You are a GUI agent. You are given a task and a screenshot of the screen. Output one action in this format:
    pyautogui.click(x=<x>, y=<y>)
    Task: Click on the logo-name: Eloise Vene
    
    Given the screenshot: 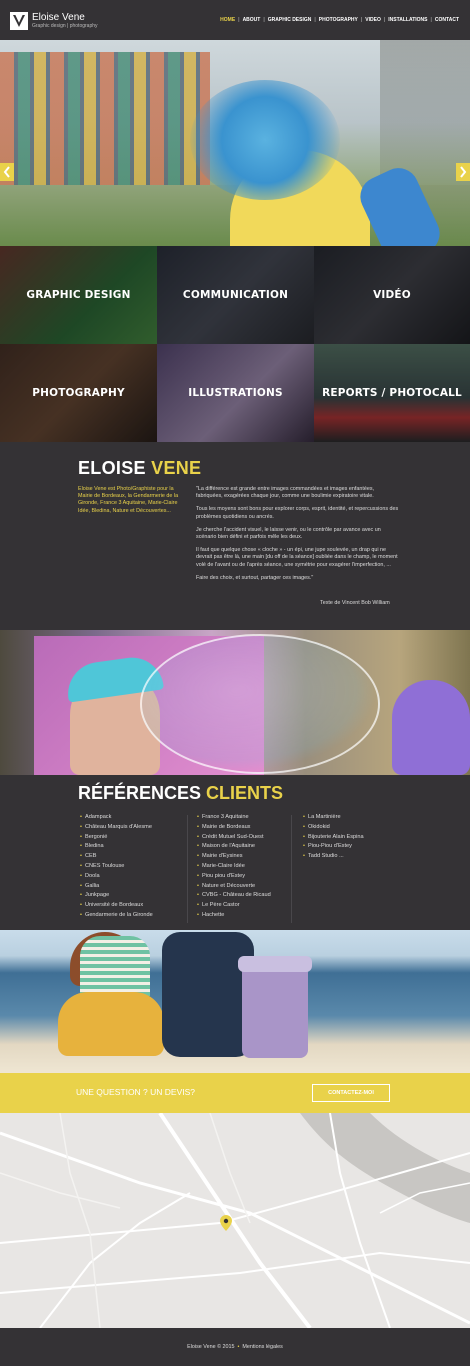 What is the action you would take?
    pyautogui.click(x=58, y=17)
    